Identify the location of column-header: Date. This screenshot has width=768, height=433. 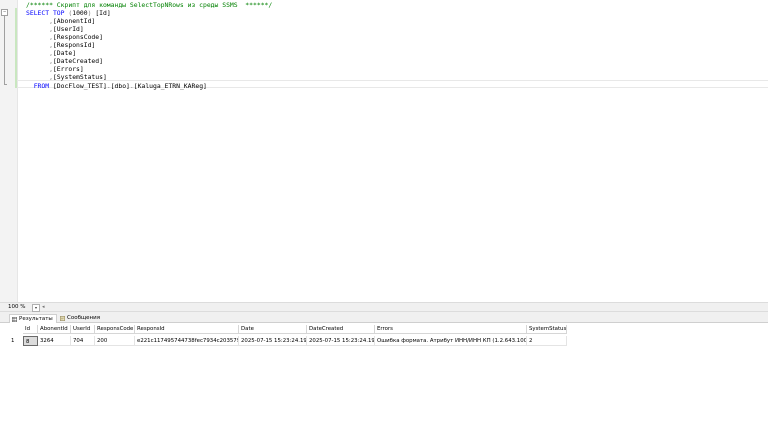
(273, 329).